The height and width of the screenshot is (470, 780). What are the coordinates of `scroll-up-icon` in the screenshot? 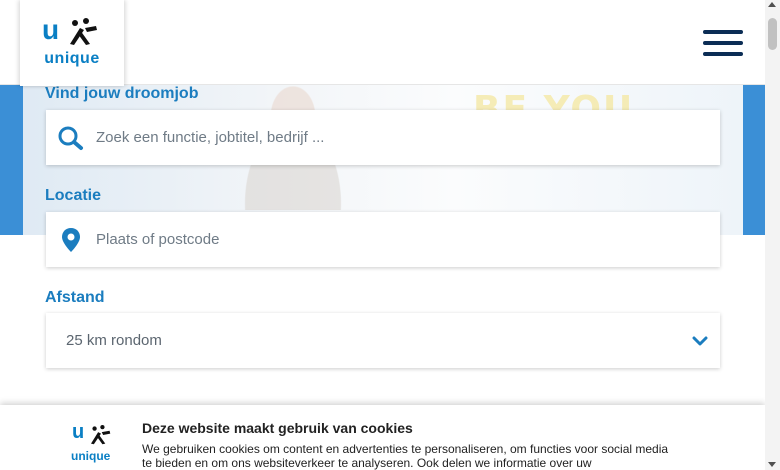 It's located at (772, 4).